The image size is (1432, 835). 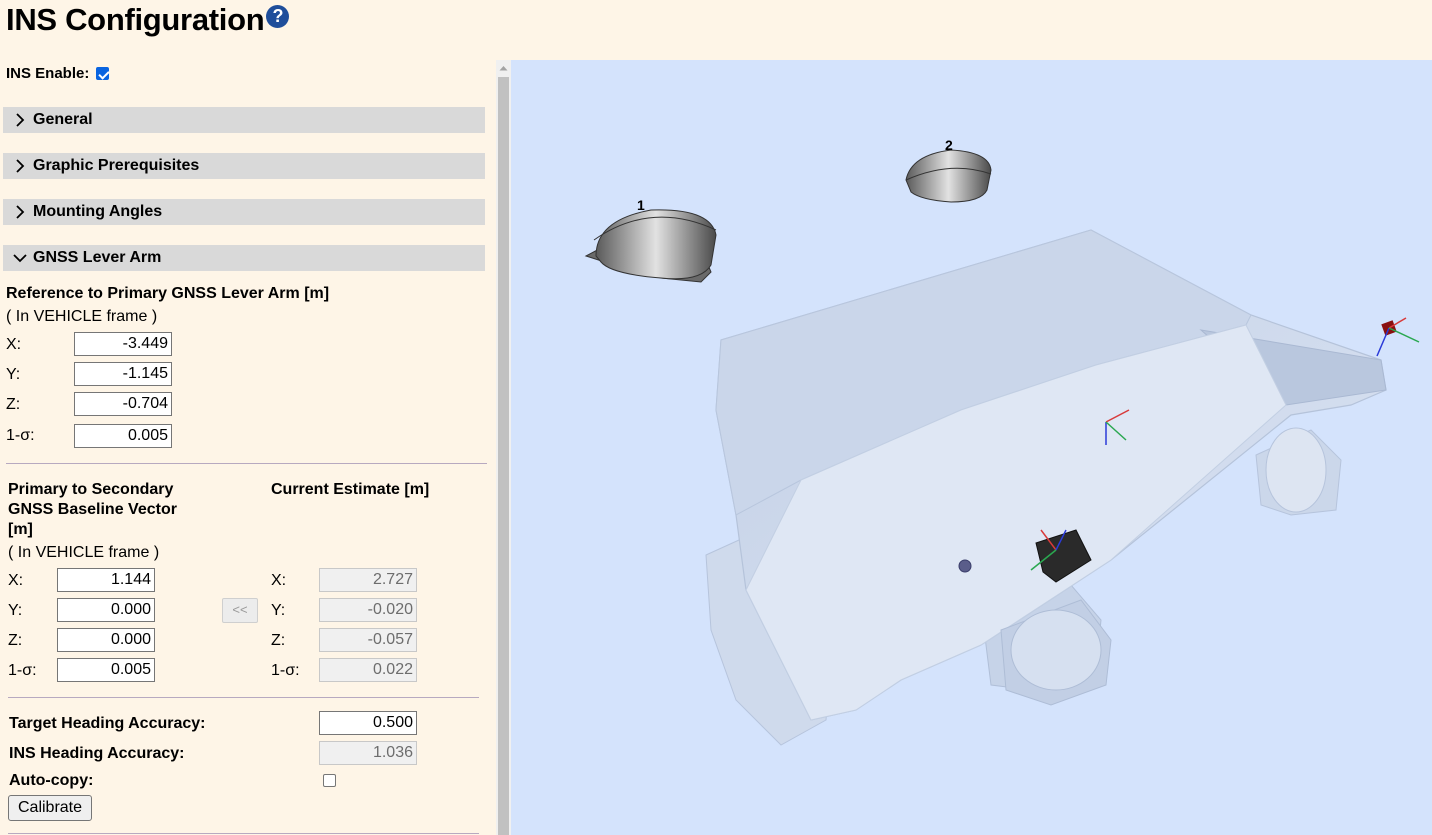 I want to click on lever-arm-x-label: X:, so click(x=14, y=344).